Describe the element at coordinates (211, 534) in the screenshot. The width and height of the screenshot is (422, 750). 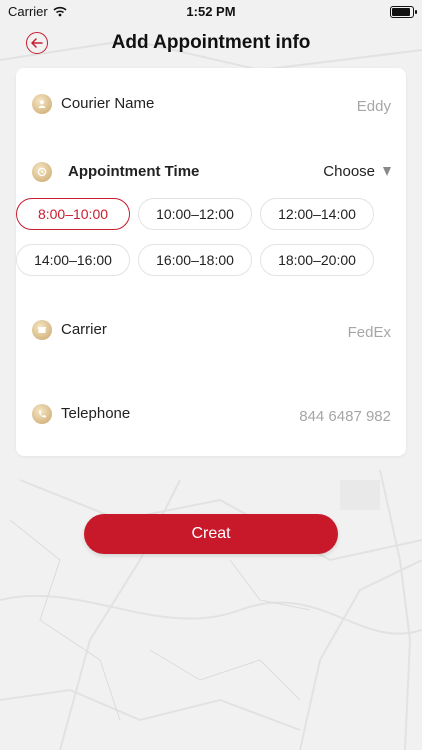
I see `creat-button: Creat` at that location.